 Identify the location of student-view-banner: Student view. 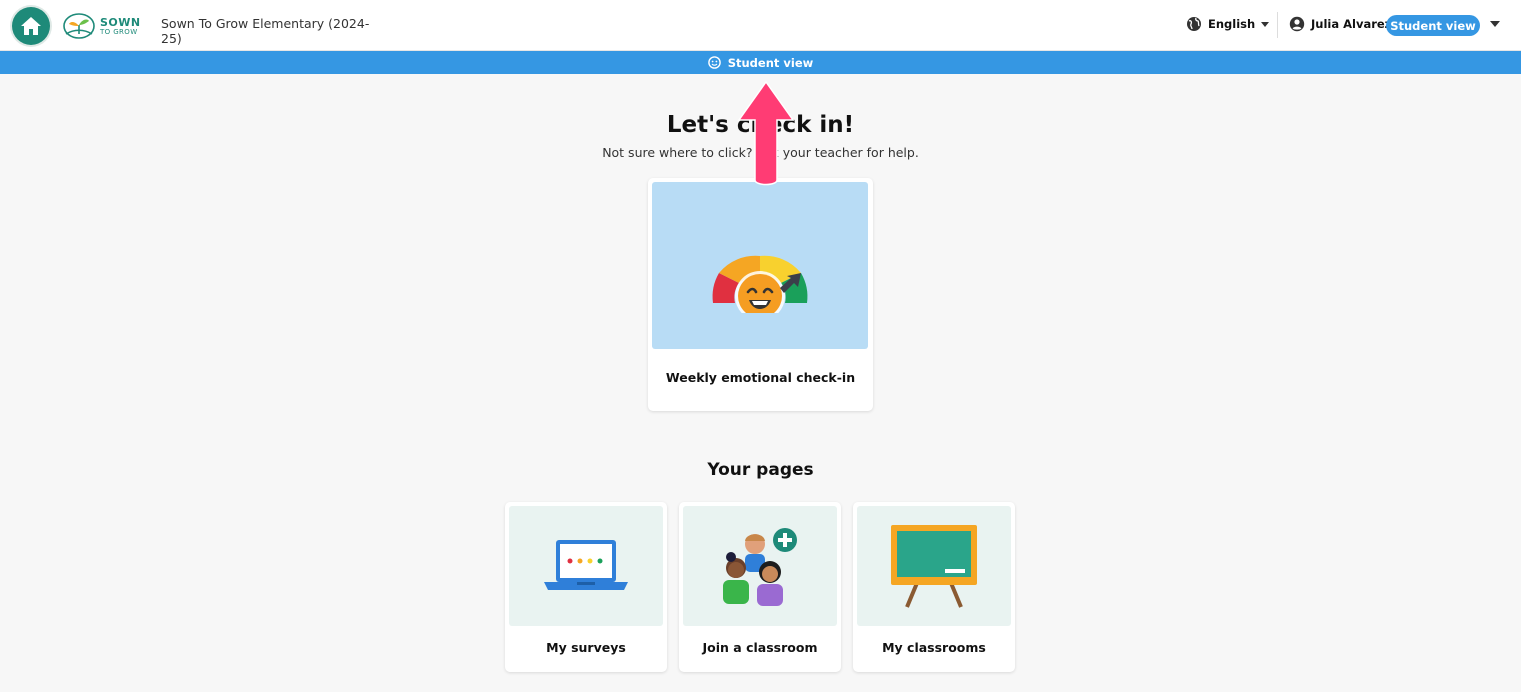
(760, 62).